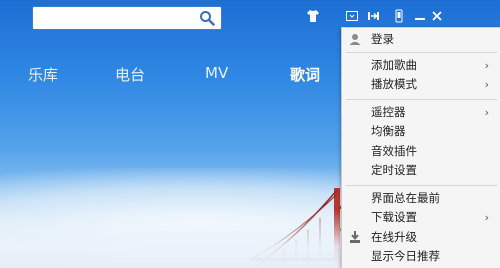 This screenshot has width=500, height=268. Describe the element at coordinates (399, 16) in the screenshot. I see `phone-icon` at that location.